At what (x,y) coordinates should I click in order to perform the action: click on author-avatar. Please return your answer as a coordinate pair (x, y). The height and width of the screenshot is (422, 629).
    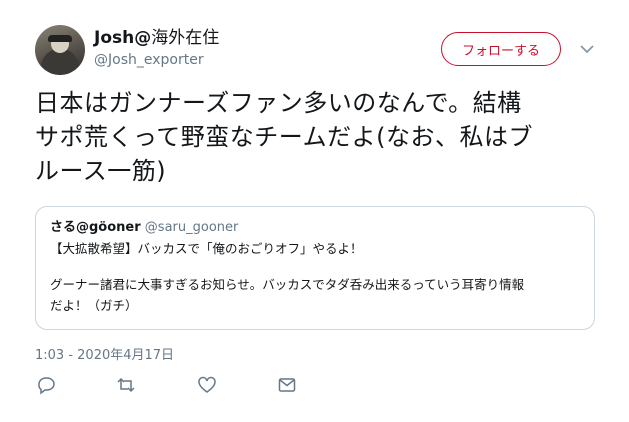
    Looking at the image, I should click on (60, 50).